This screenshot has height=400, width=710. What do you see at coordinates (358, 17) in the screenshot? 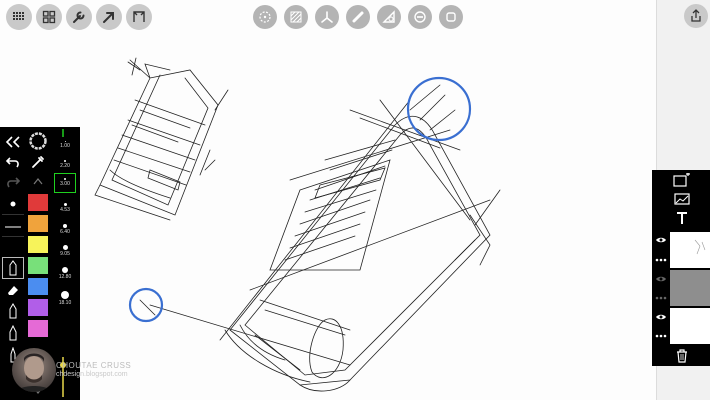
I see `ruler-icon` at bounding box center [358, 17].